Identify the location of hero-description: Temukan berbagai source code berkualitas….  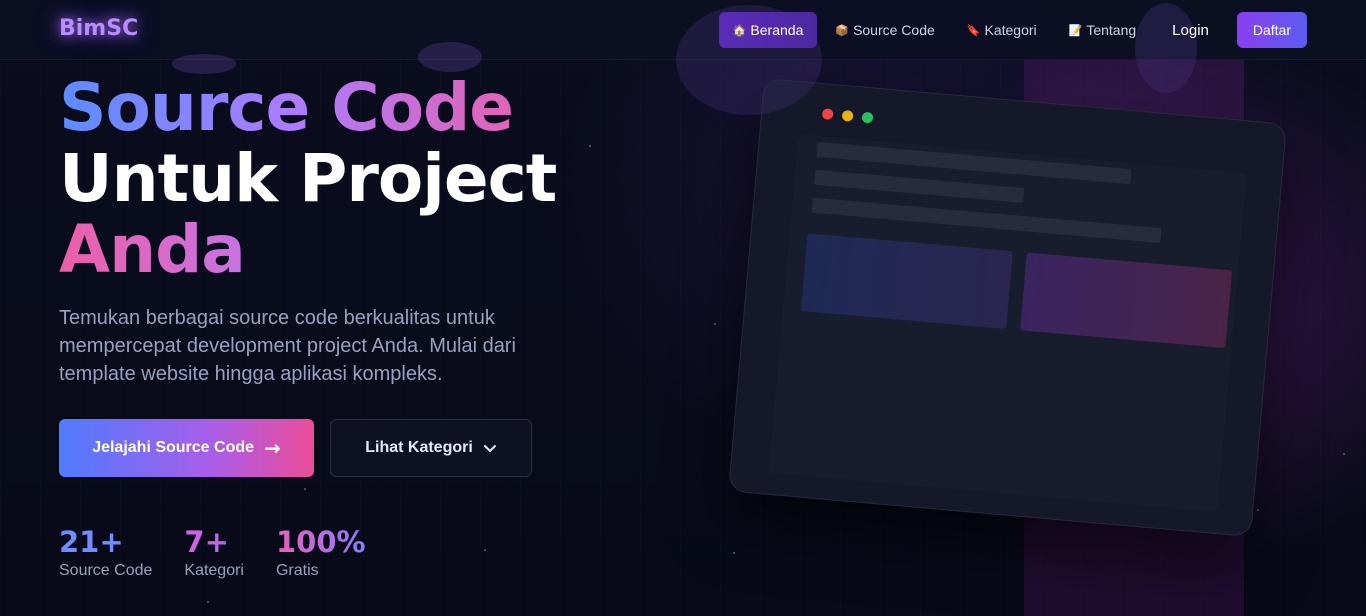
(287, 346).